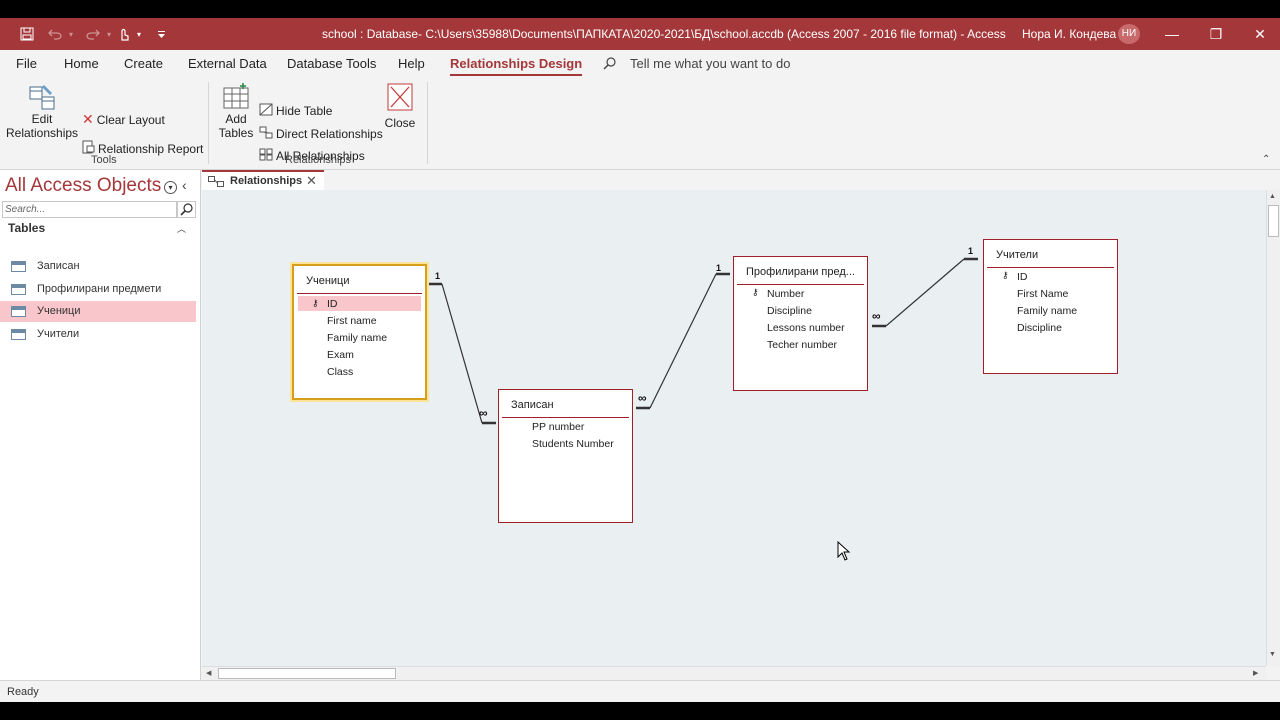  I want to click on close-relationships-button: Close, so click(400, 106).